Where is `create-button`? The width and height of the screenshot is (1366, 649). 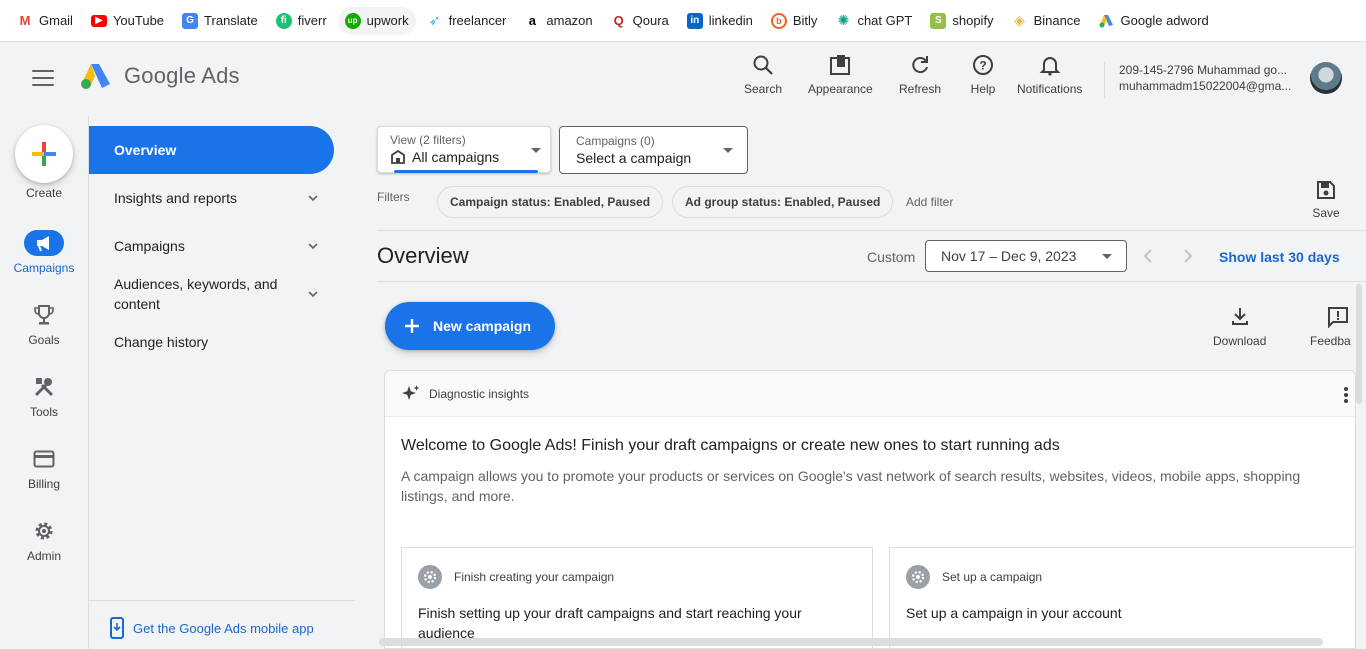
create-button is located at coordinates (44, 154).